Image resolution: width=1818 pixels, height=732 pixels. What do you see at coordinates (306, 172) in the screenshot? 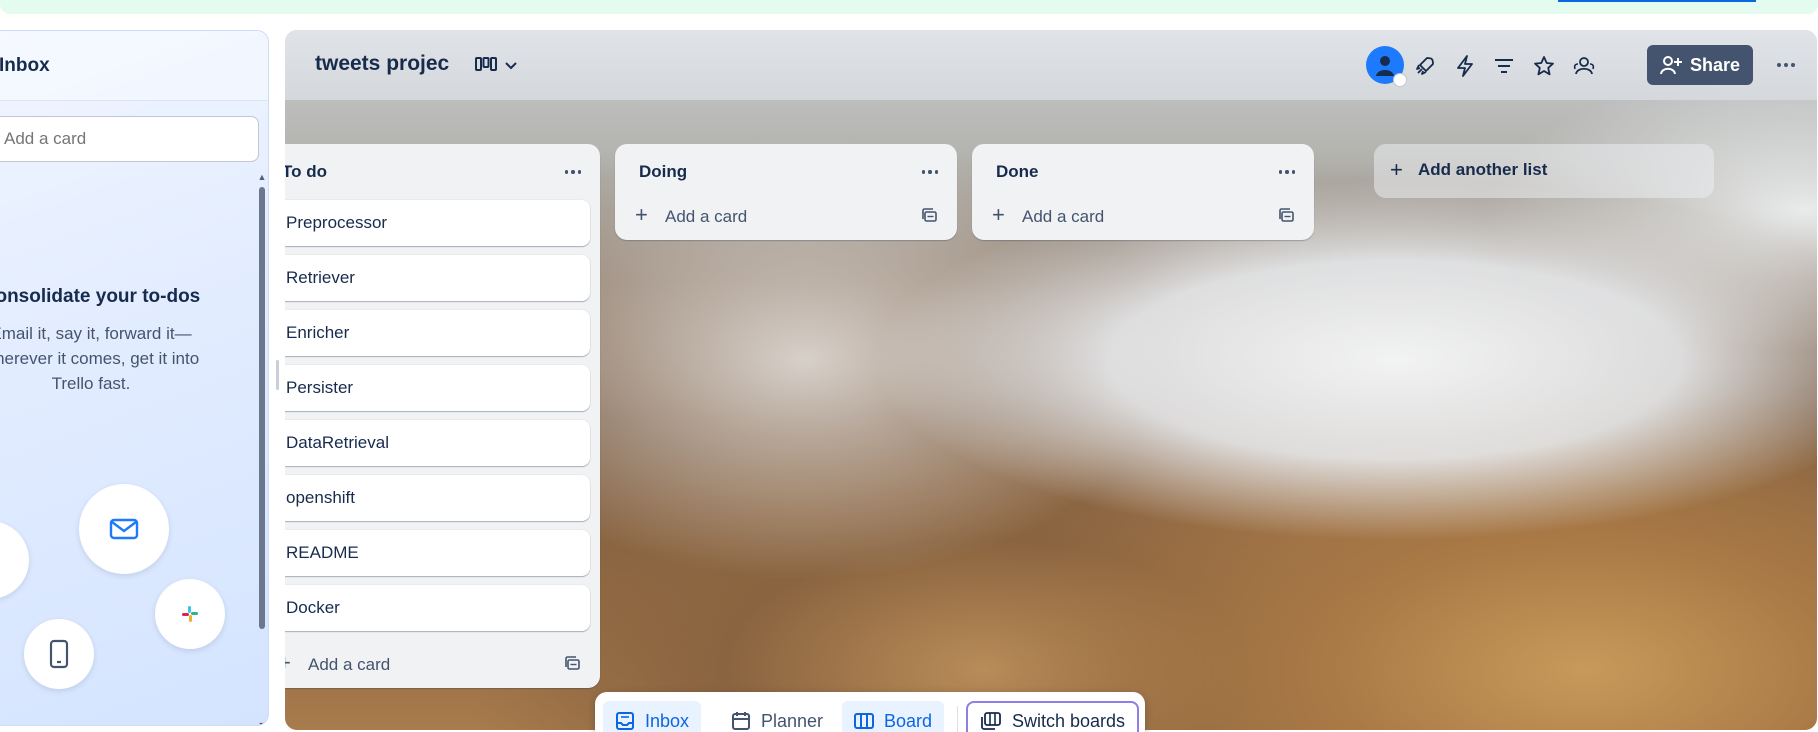
I see `list-title: To do` at bounding box center [306, 172].